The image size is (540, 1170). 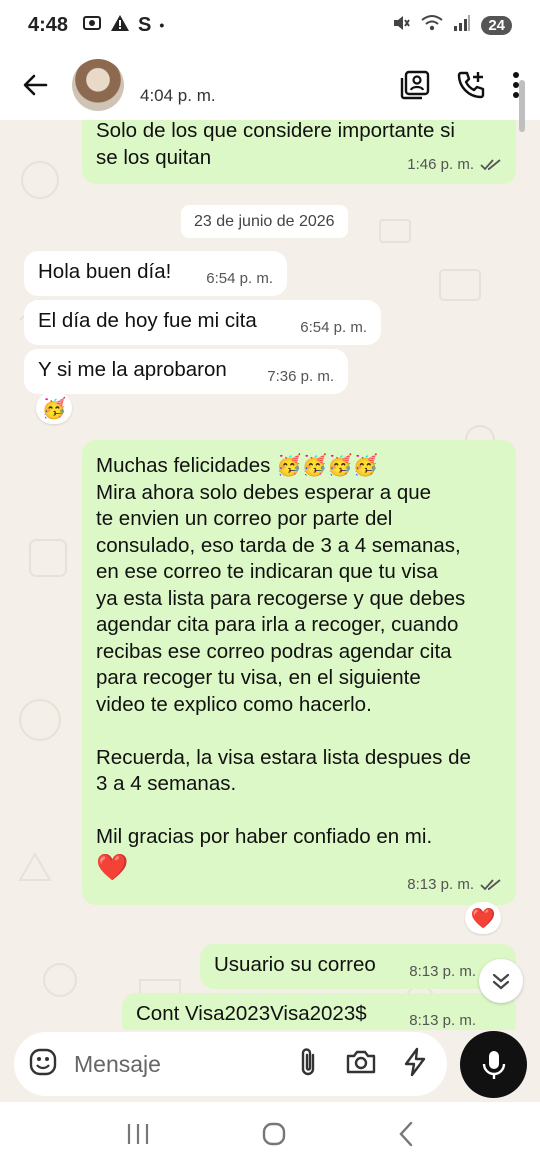 I want to click on message-text: Mira ahora solo debes esperar a que, so click(x=264, y=492).